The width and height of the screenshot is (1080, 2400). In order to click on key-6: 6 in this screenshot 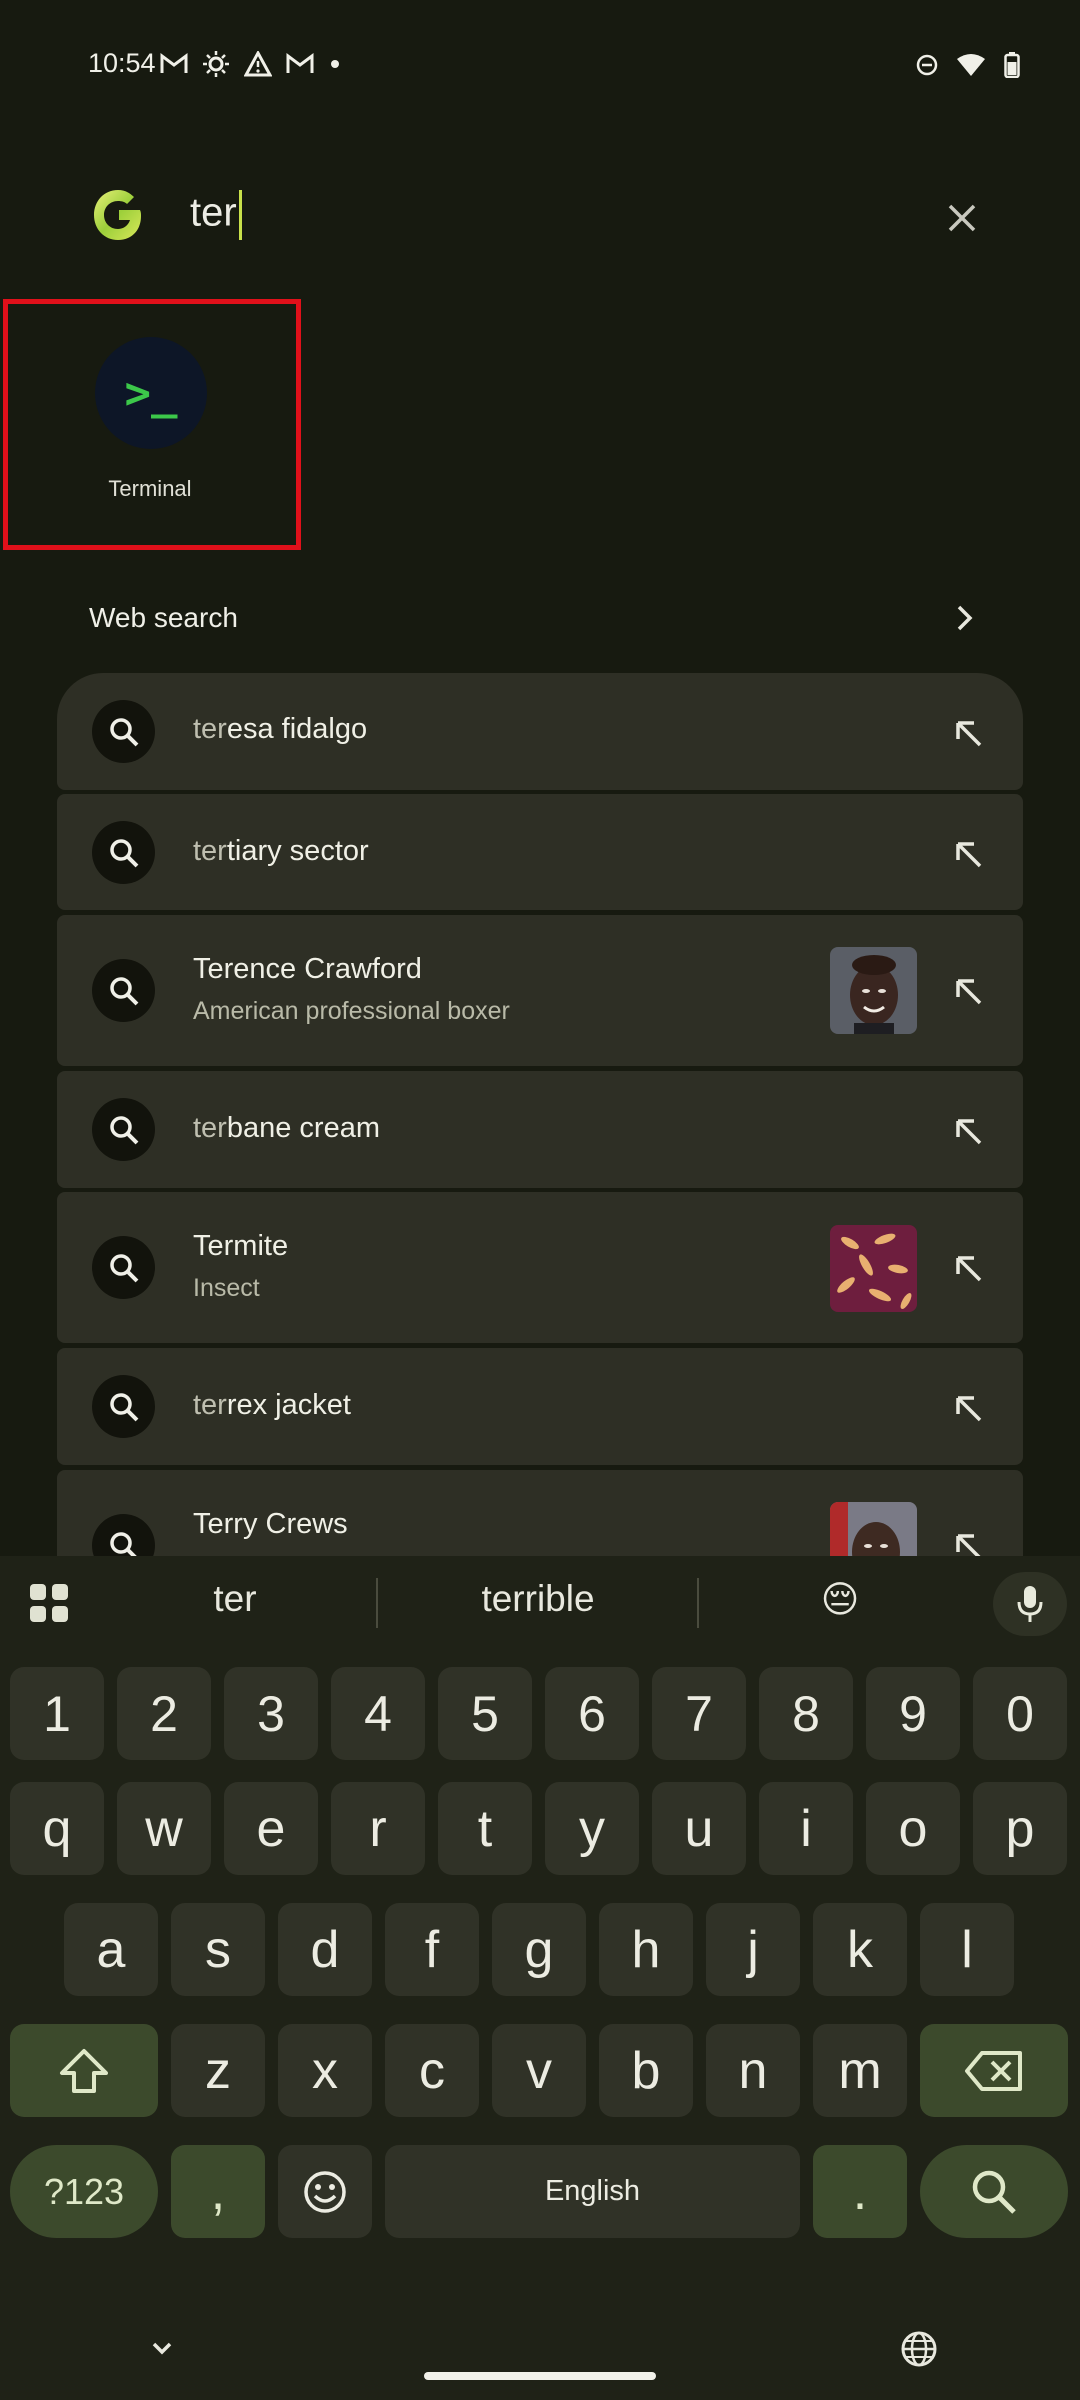, I will do `click(592, 1713)`.